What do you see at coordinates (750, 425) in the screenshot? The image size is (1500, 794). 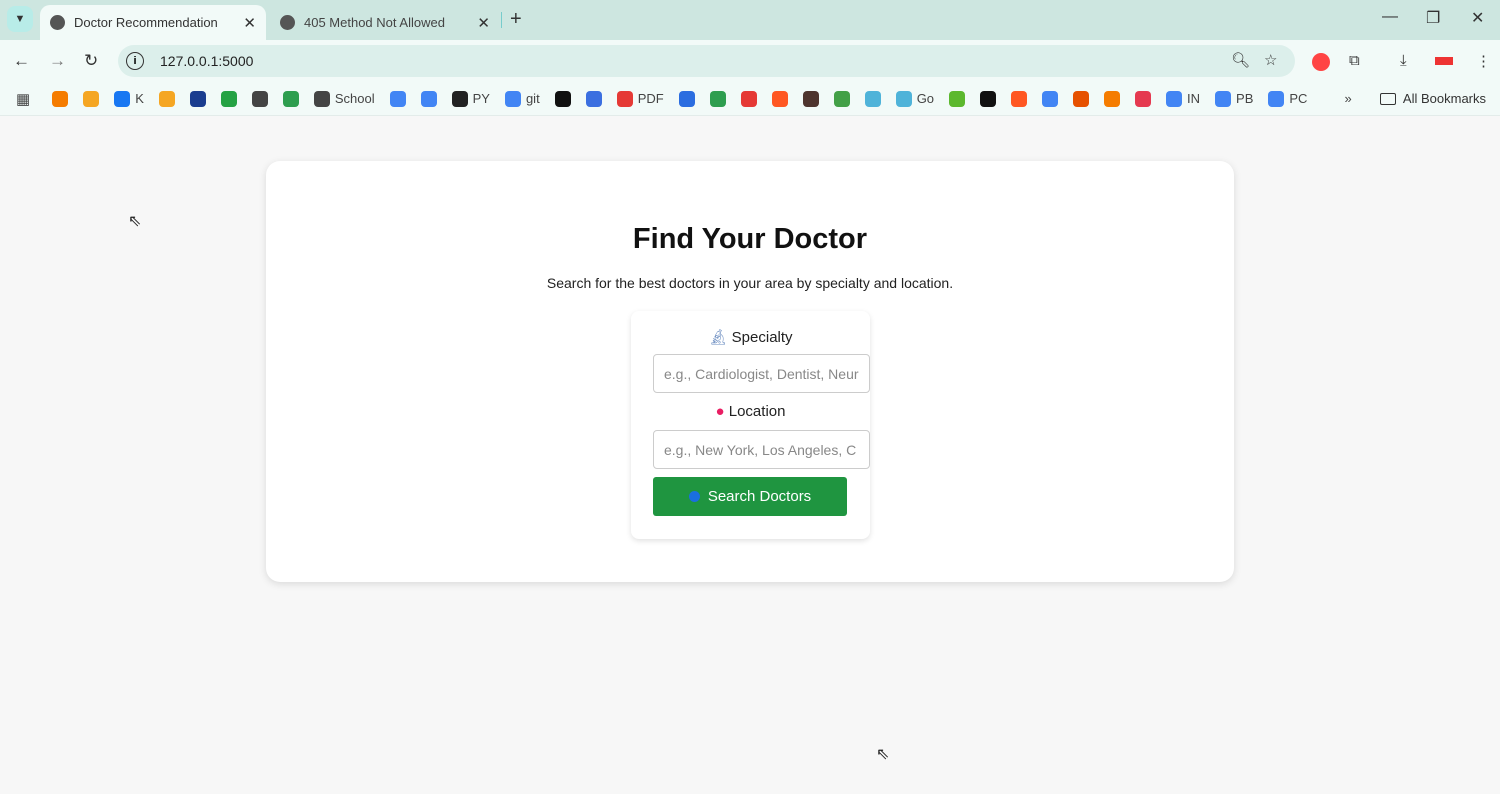 I see `search-form: 🔬︎ Specialty ● Location Search Doctors` at bounding box center [750, 425].